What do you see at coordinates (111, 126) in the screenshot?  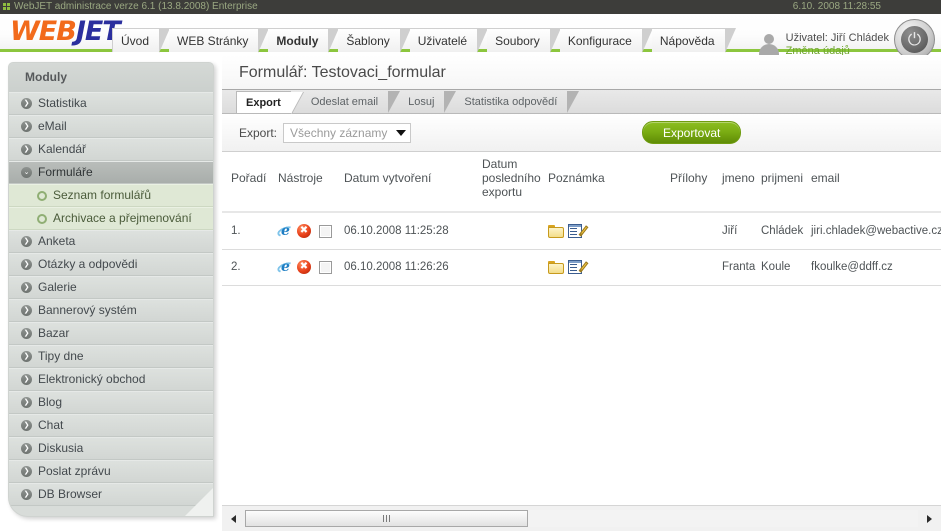 I see `sidebar-item-email: ❯ eMail` at bounding box center [111, 126].